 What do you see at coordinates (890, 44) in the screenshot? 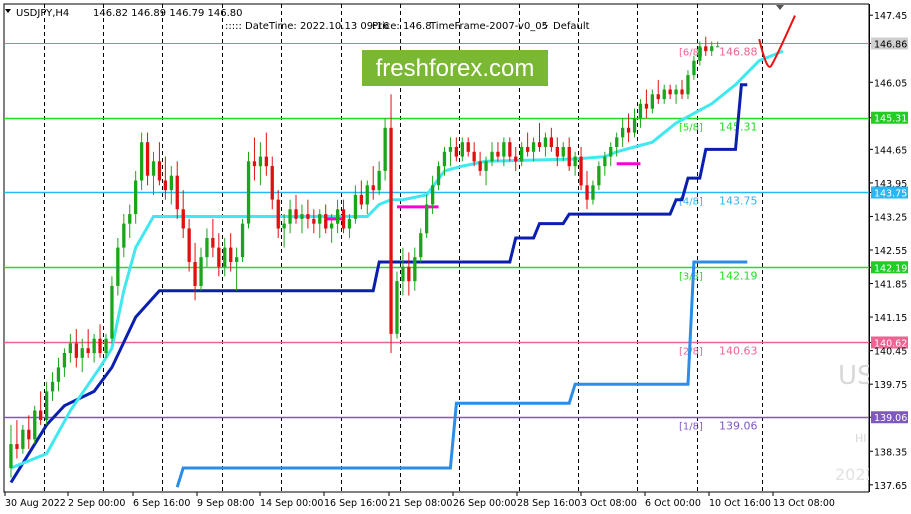
I see `price-tag-1: 146.86` at bounding box center [890, 44].